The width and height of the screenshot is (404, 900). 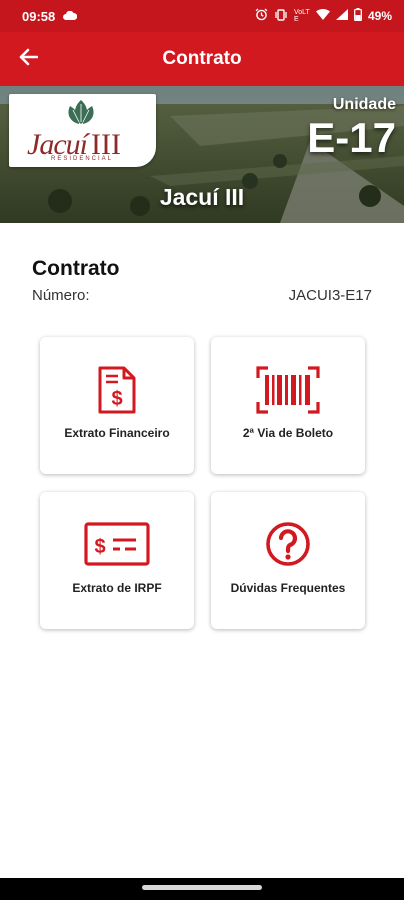 I want to click on card-duvidas-frequentes: Dúvidas Frequentes, so click(x=288, y=560).